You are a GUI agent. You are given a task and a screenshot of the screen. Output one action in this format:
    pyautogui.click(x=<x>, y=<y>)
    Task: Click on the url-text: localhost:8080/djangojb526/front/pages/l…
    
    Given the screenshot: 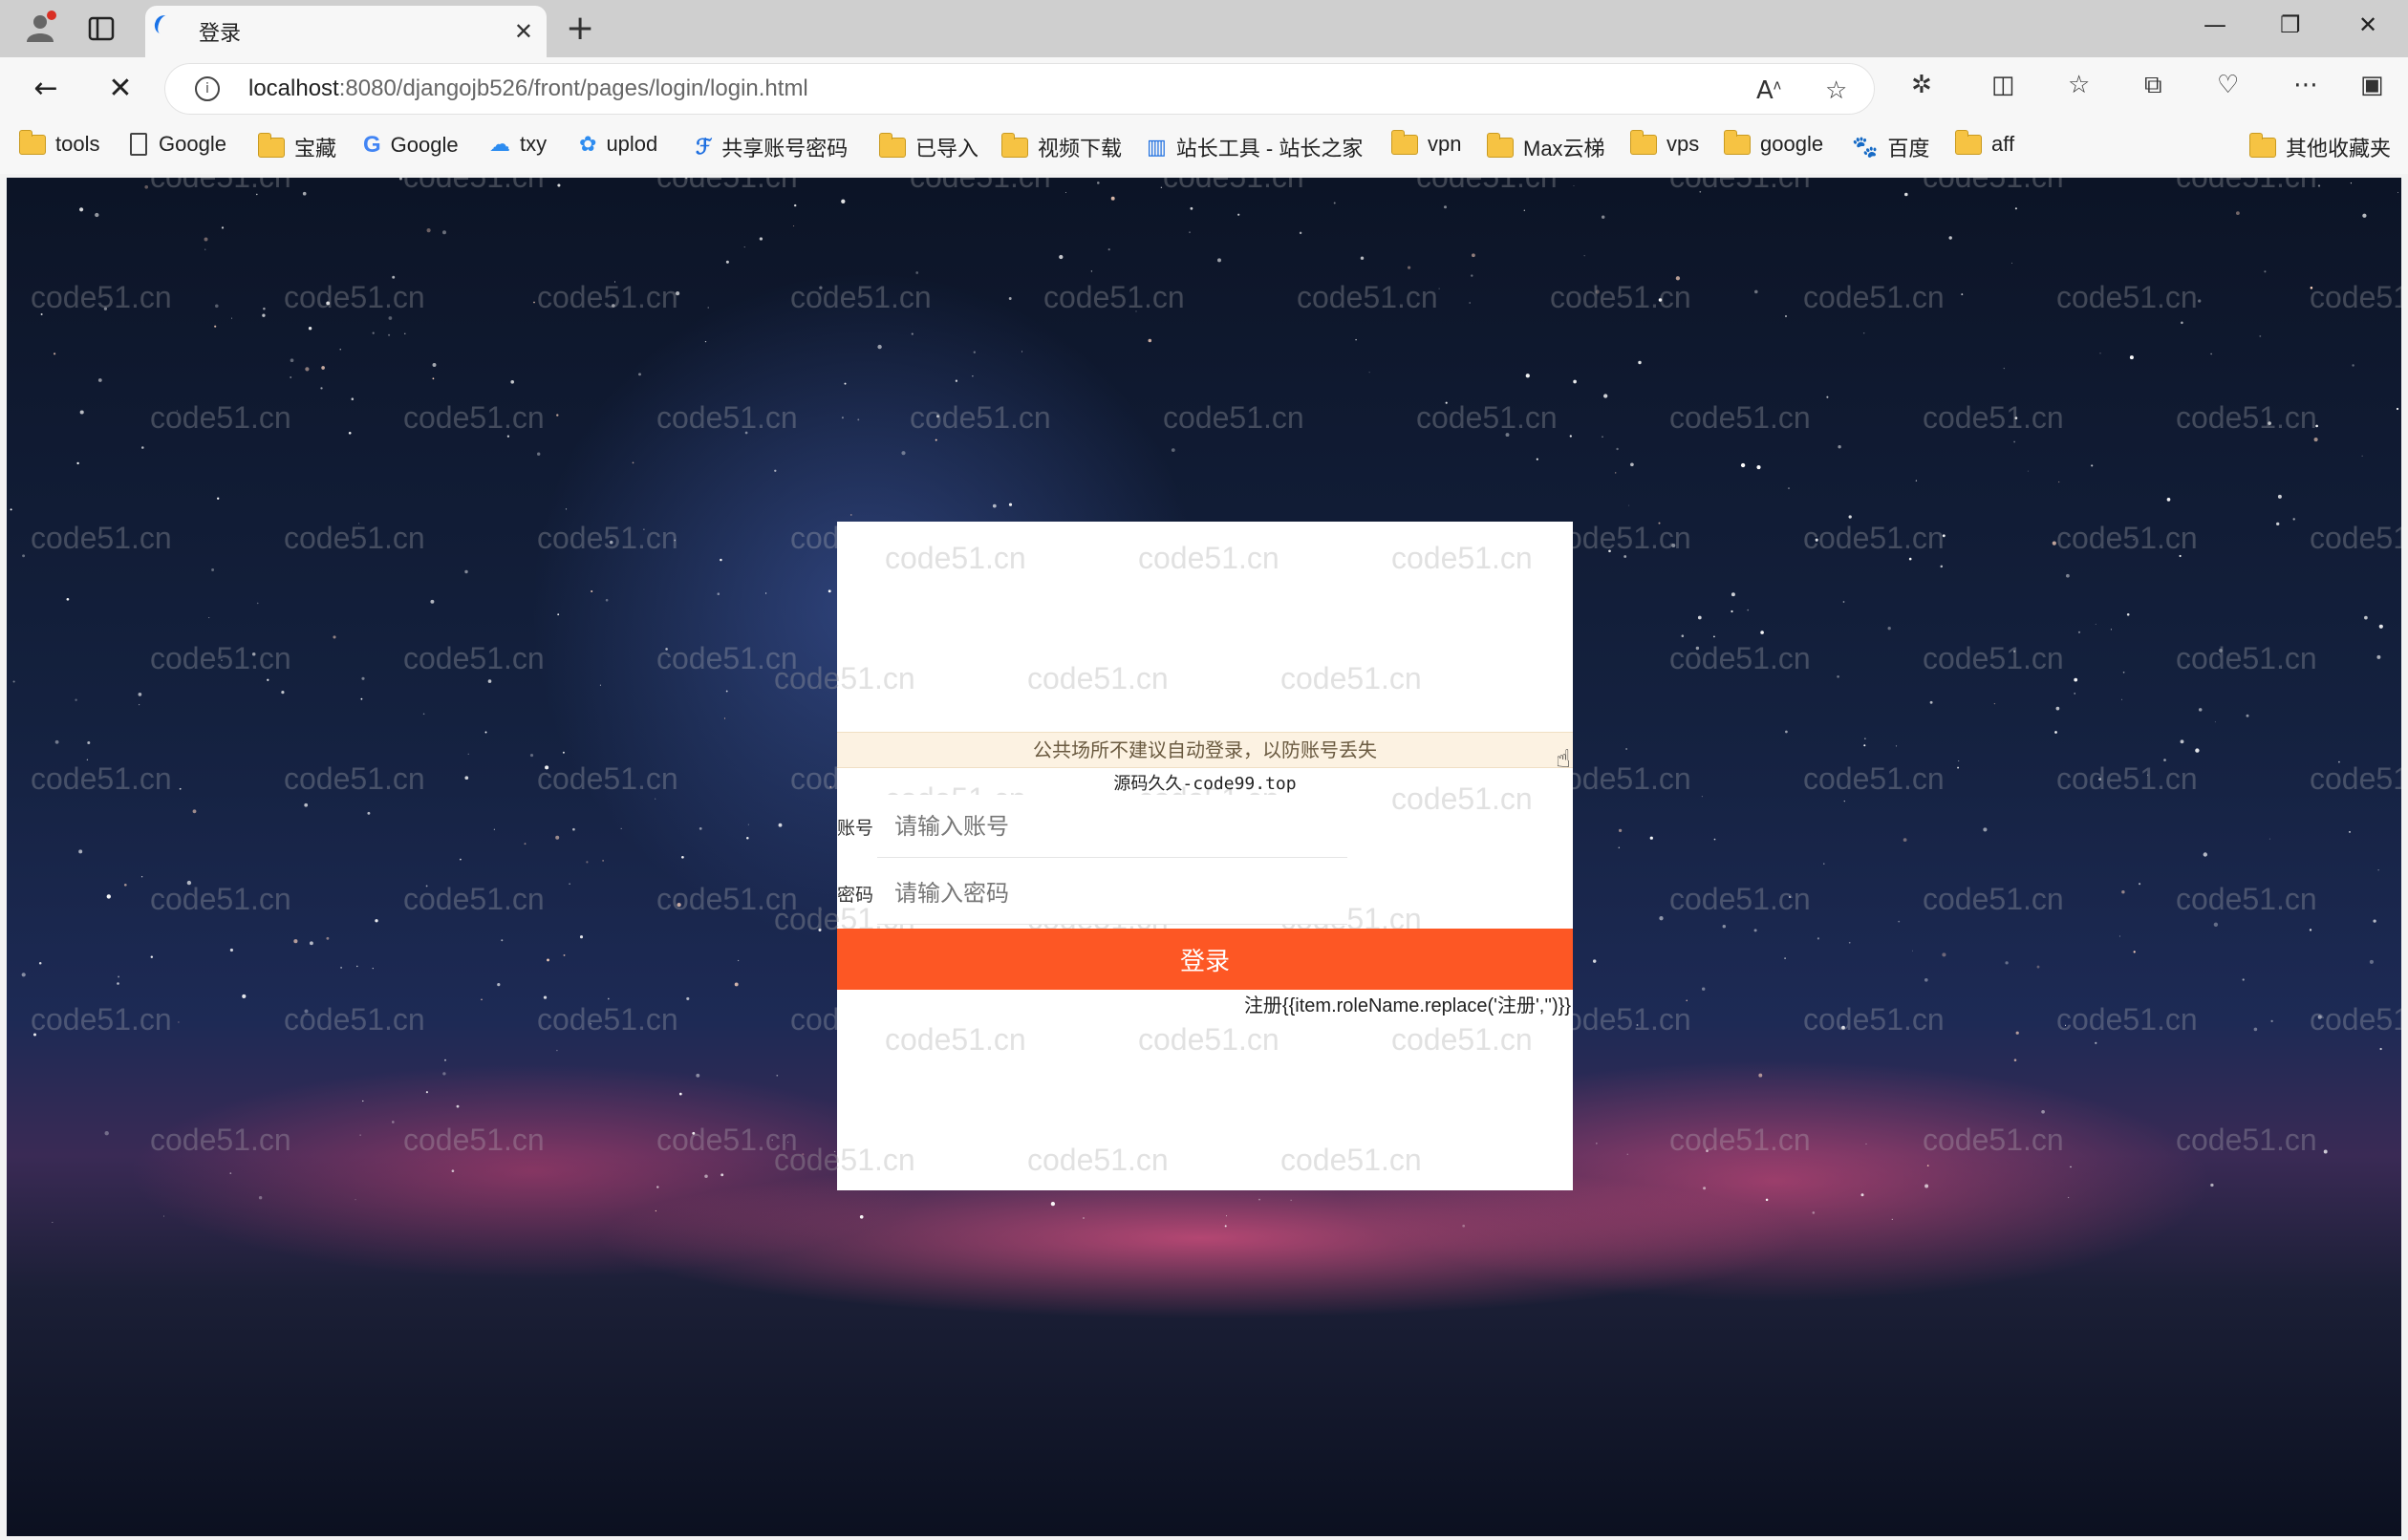 What is the action you would take?
    pyautogui.click(x=528, y=88)
    